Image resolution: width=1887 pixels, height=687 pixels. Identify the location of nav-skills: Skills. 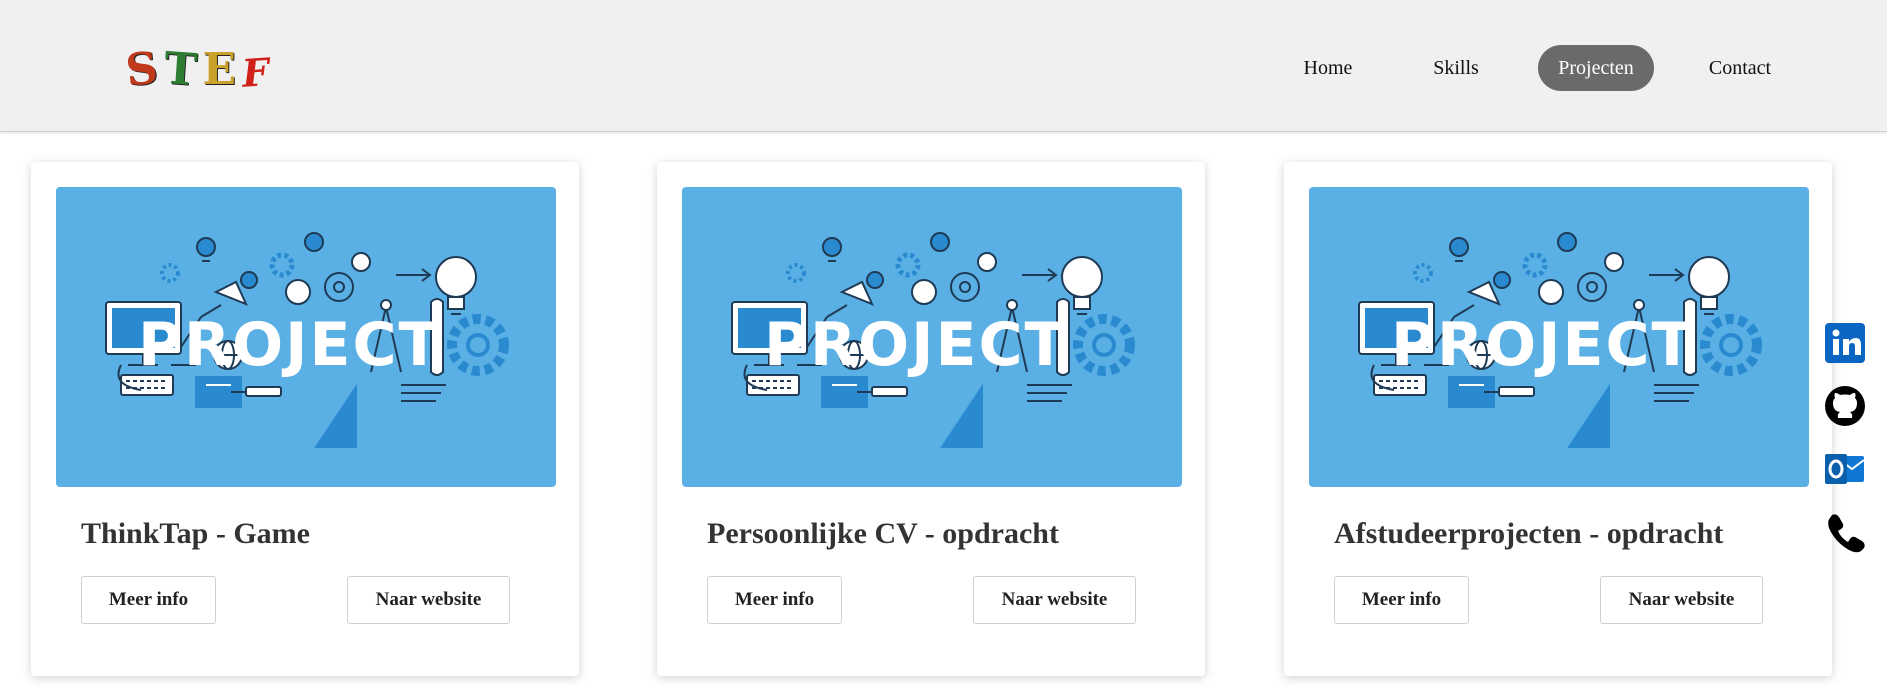
(1456, 68).